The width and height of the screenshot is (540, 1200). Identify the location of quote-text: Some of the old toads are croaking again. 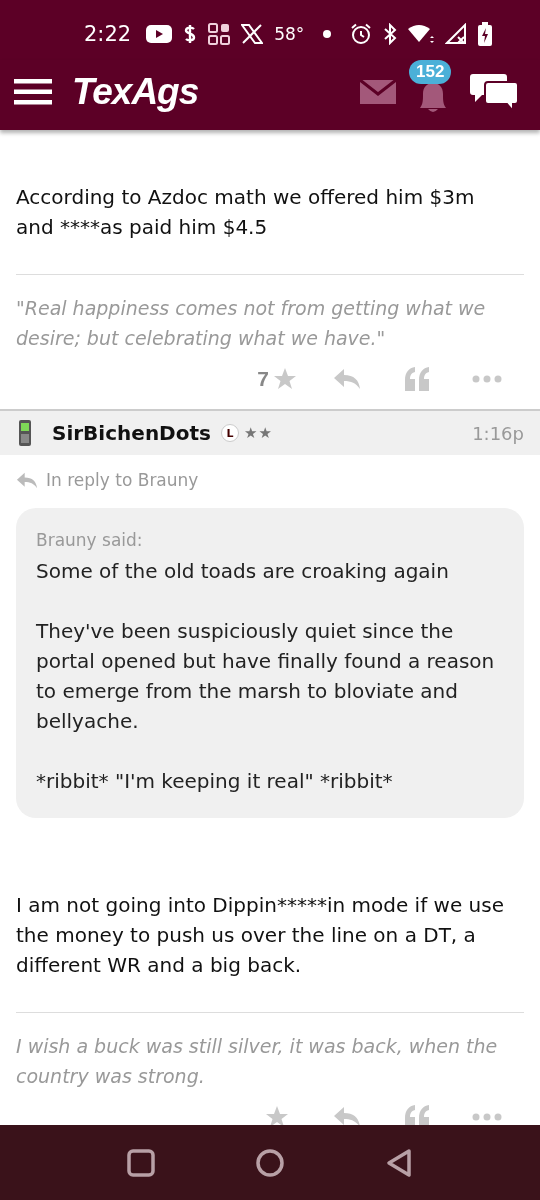
(243, 571).